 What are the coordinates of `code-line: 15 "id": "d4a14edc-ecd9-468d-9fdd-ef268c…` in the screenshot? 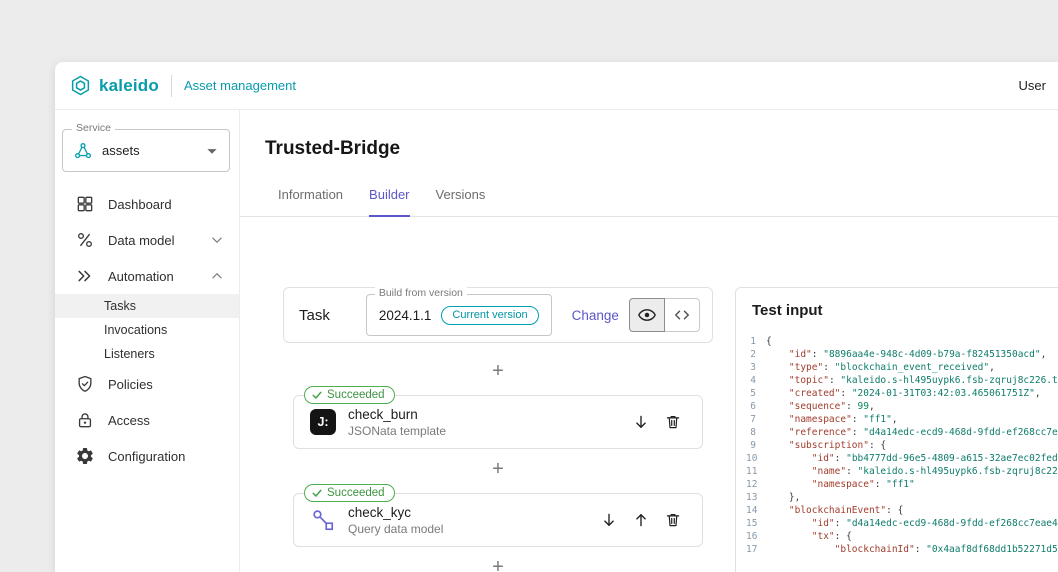 It's located at (902, 523).